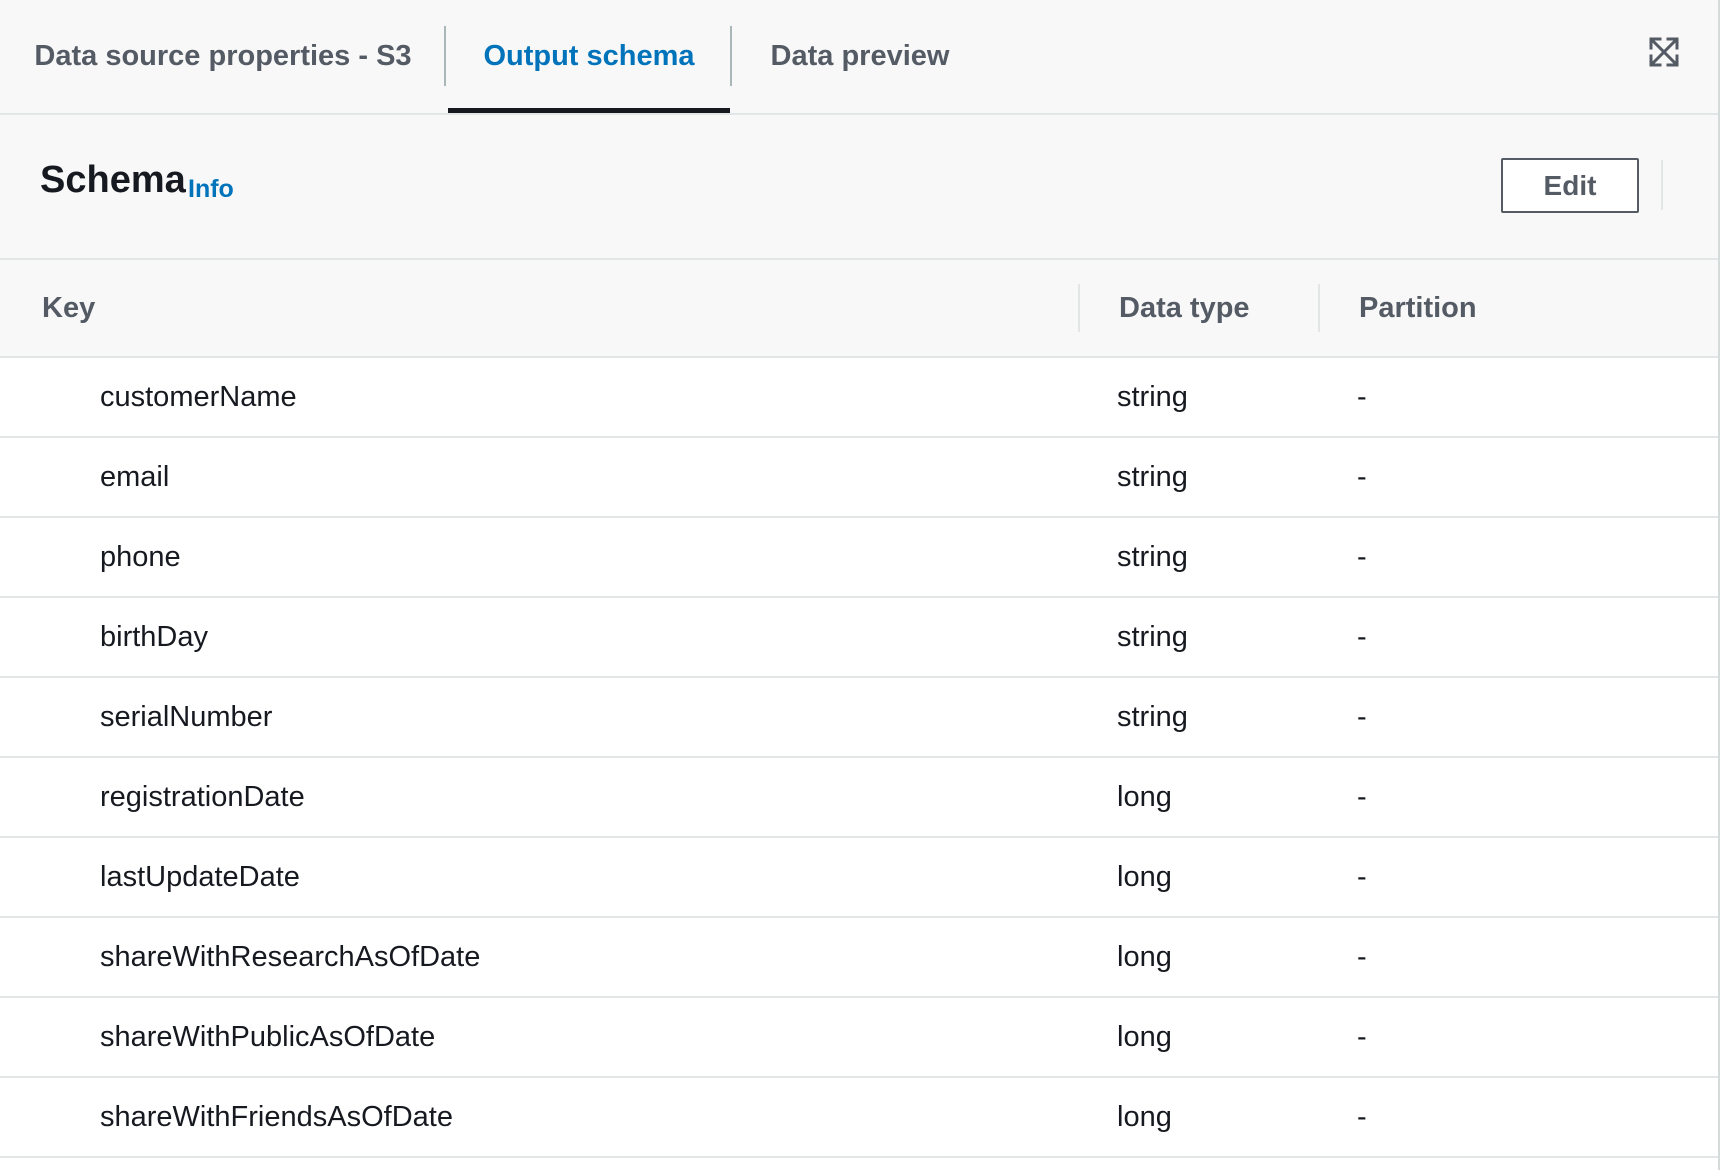 This screenshot has height=1170, width=1722. I want to click on edit-button: Edit, so click(1570, 185).